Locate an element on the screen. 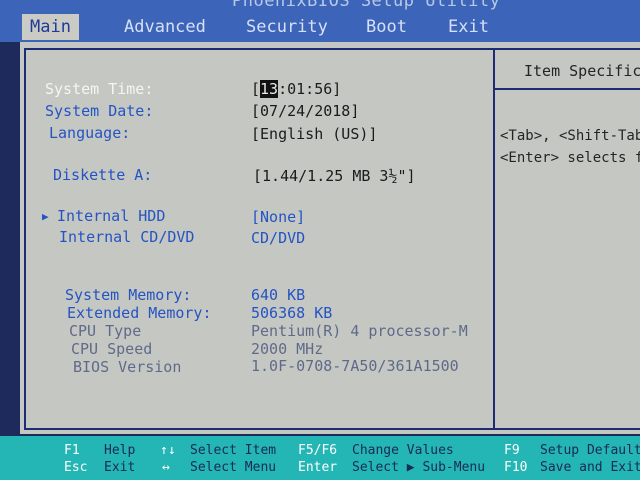  language-field: [English (US)] is located at coordinates (314, 134).